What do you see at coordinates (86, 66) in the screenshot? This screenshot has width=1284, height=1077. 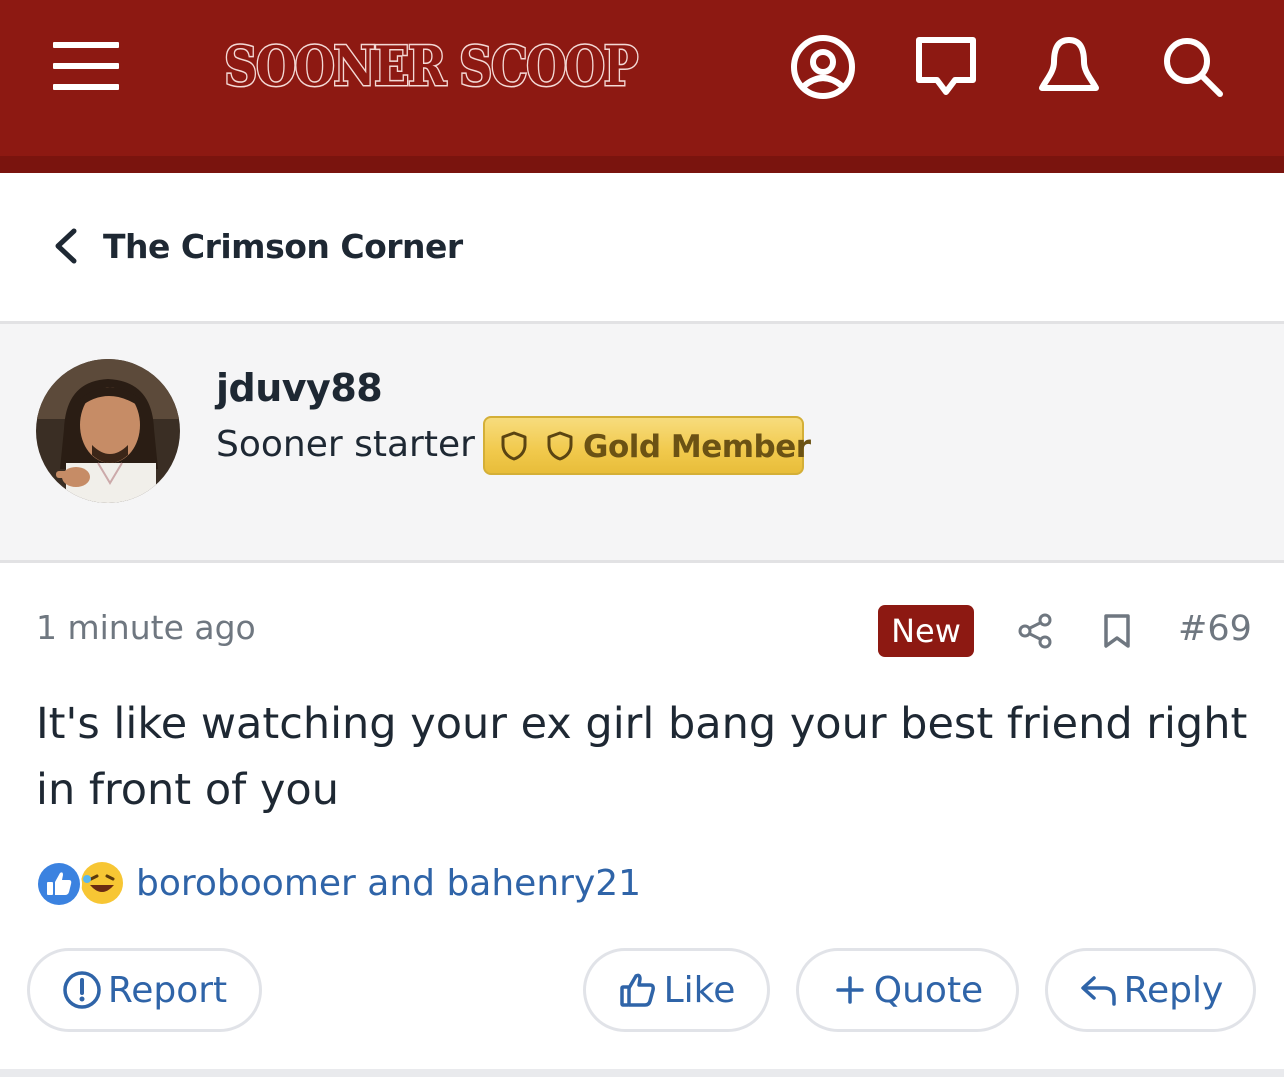 I see `menu-icon` at bounding box center [86, 66].